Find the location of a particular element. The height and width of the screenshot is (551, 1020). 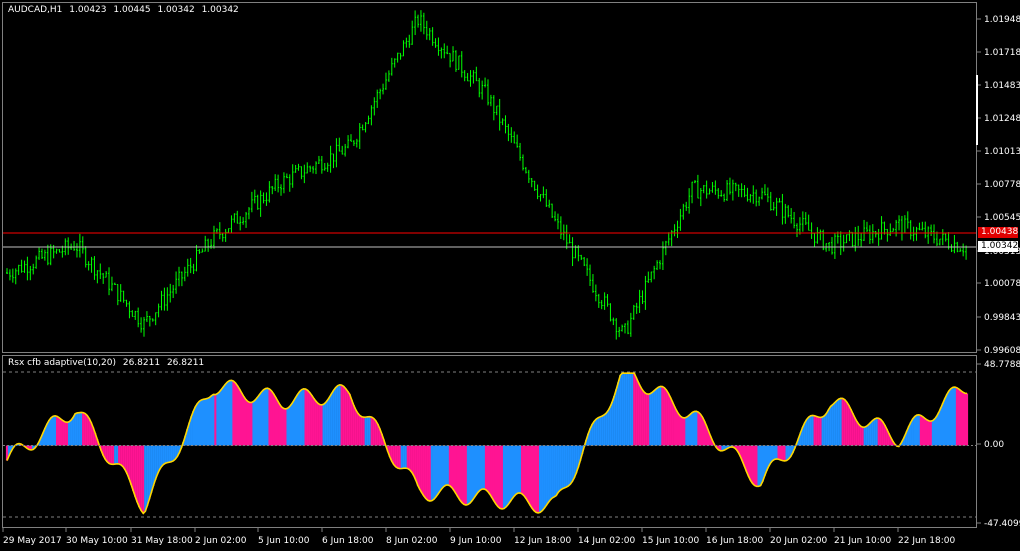

time-tick-label: 15 Jun 10:00 is located at coordinates (670, 541).